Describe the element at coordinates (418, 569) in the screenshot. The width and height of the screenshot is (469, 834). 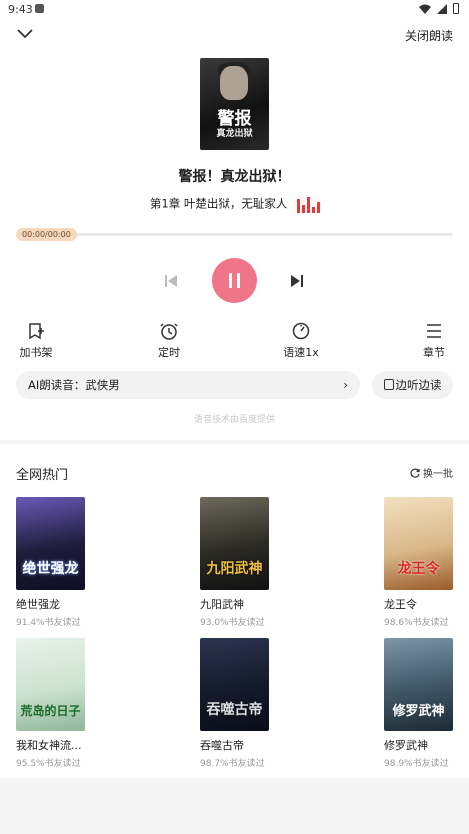
I see `cover-text: 龙王令` at that location.